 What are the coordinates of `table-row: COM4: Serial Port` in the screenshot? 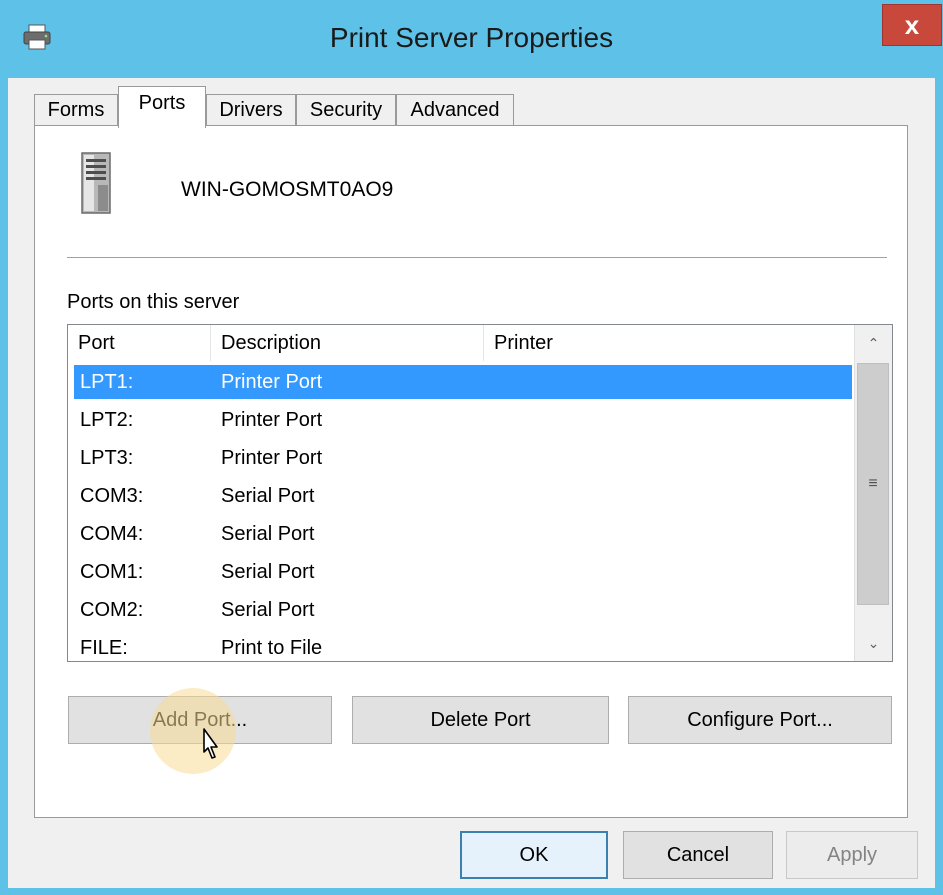 It's located at (461, 534).